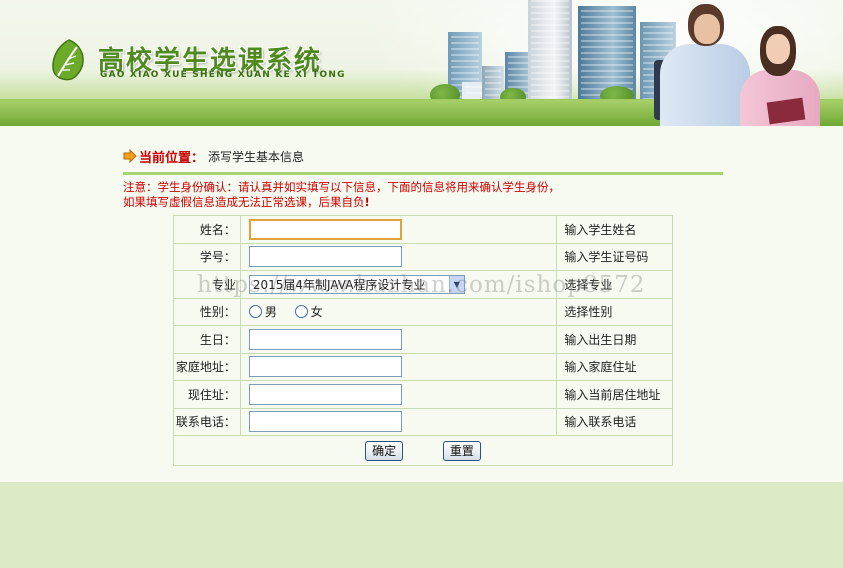 The width and height of the screenshot is (843, 568). What do you see at coordinates (423, 366) in the screenshot?
I see `form-row-home-address: 家庭地址： 输入家庭住址` at bounding box center [423, 366].